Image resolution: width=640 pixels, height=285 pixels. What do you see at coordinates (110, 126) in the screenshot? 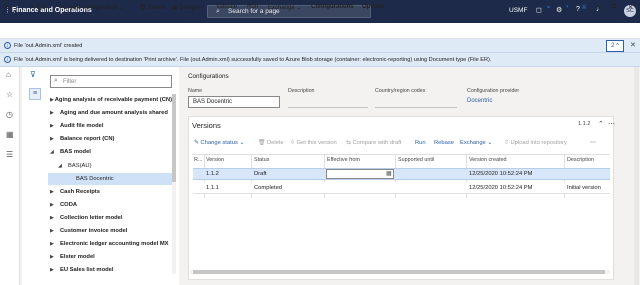
I see `tree-node: ▶ Audit file model` at bounding box center [110, 126].